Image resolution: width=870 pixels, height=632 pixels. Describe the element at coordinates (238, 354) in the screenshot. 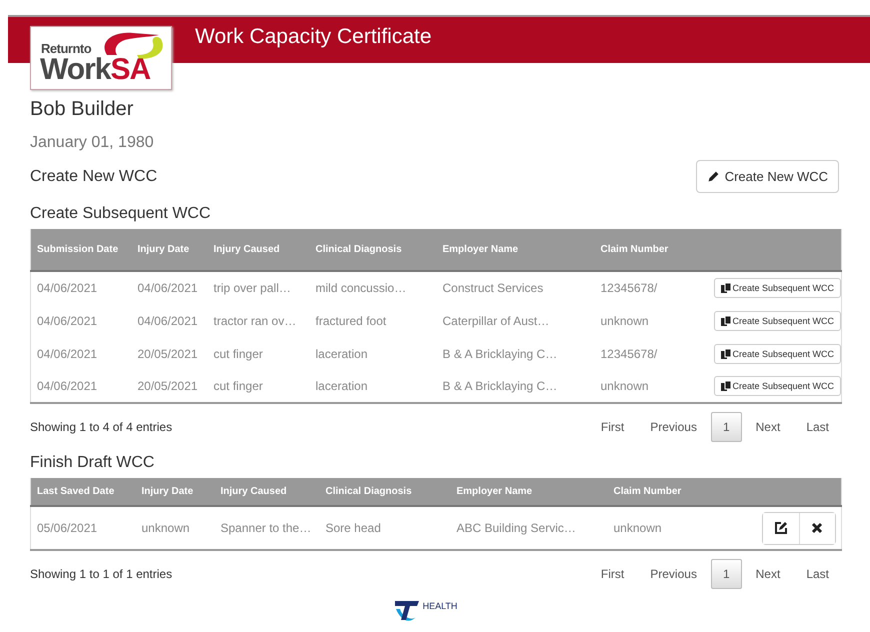

I see `table-cell-text: cut finger` at that location.